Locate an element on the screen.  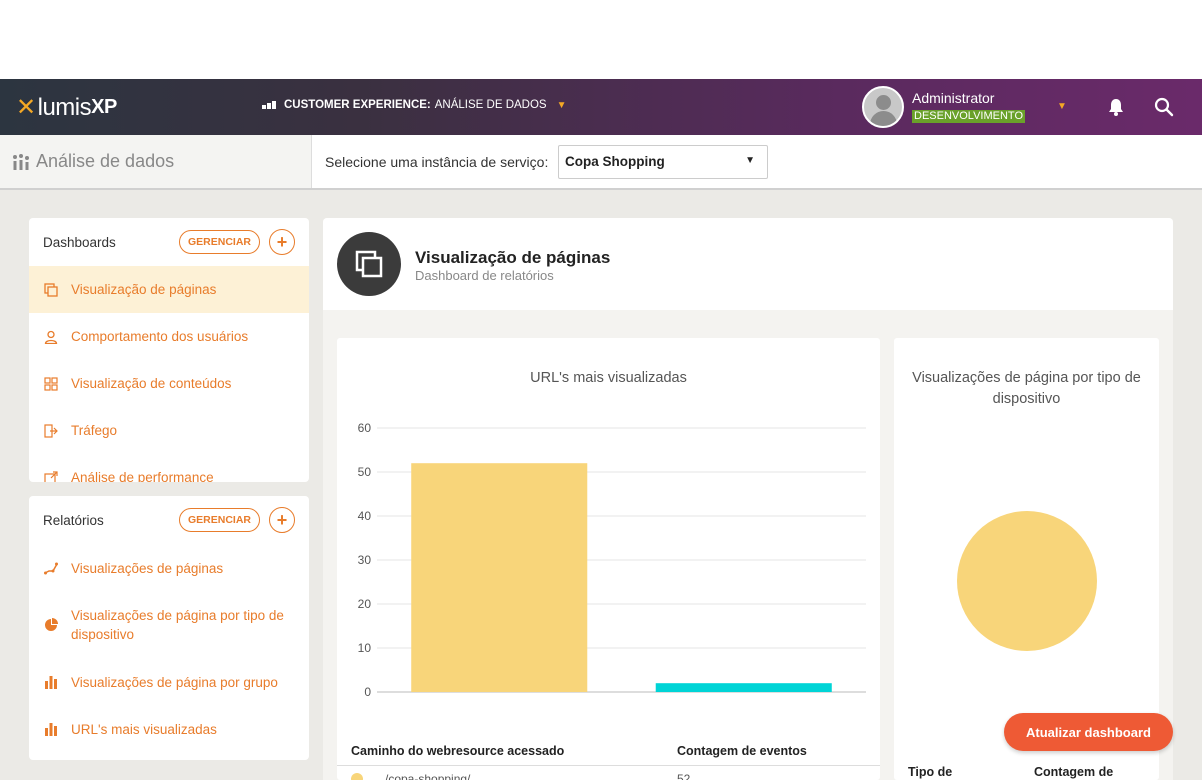
reports-header: Relatórios GERENCIAR + is located at coordinates (169, 520).